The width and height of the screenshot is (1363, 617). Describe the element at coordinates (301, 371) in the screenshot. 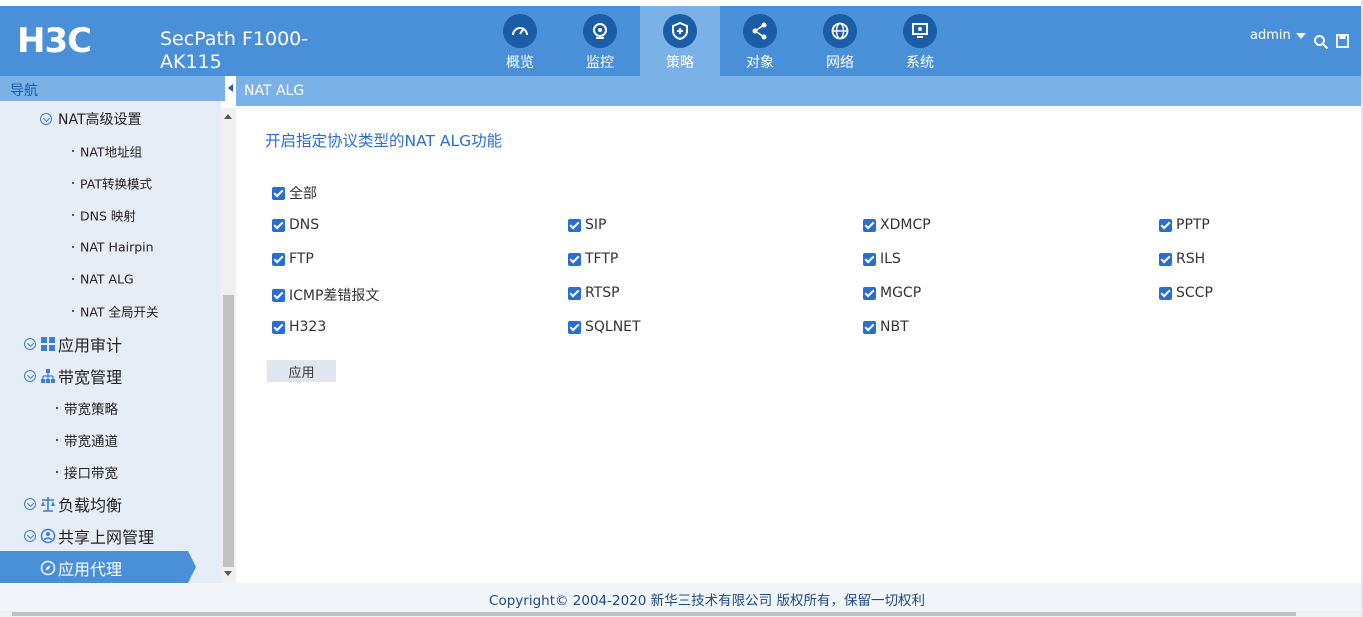

I see `apply-button: 应用` at that location.